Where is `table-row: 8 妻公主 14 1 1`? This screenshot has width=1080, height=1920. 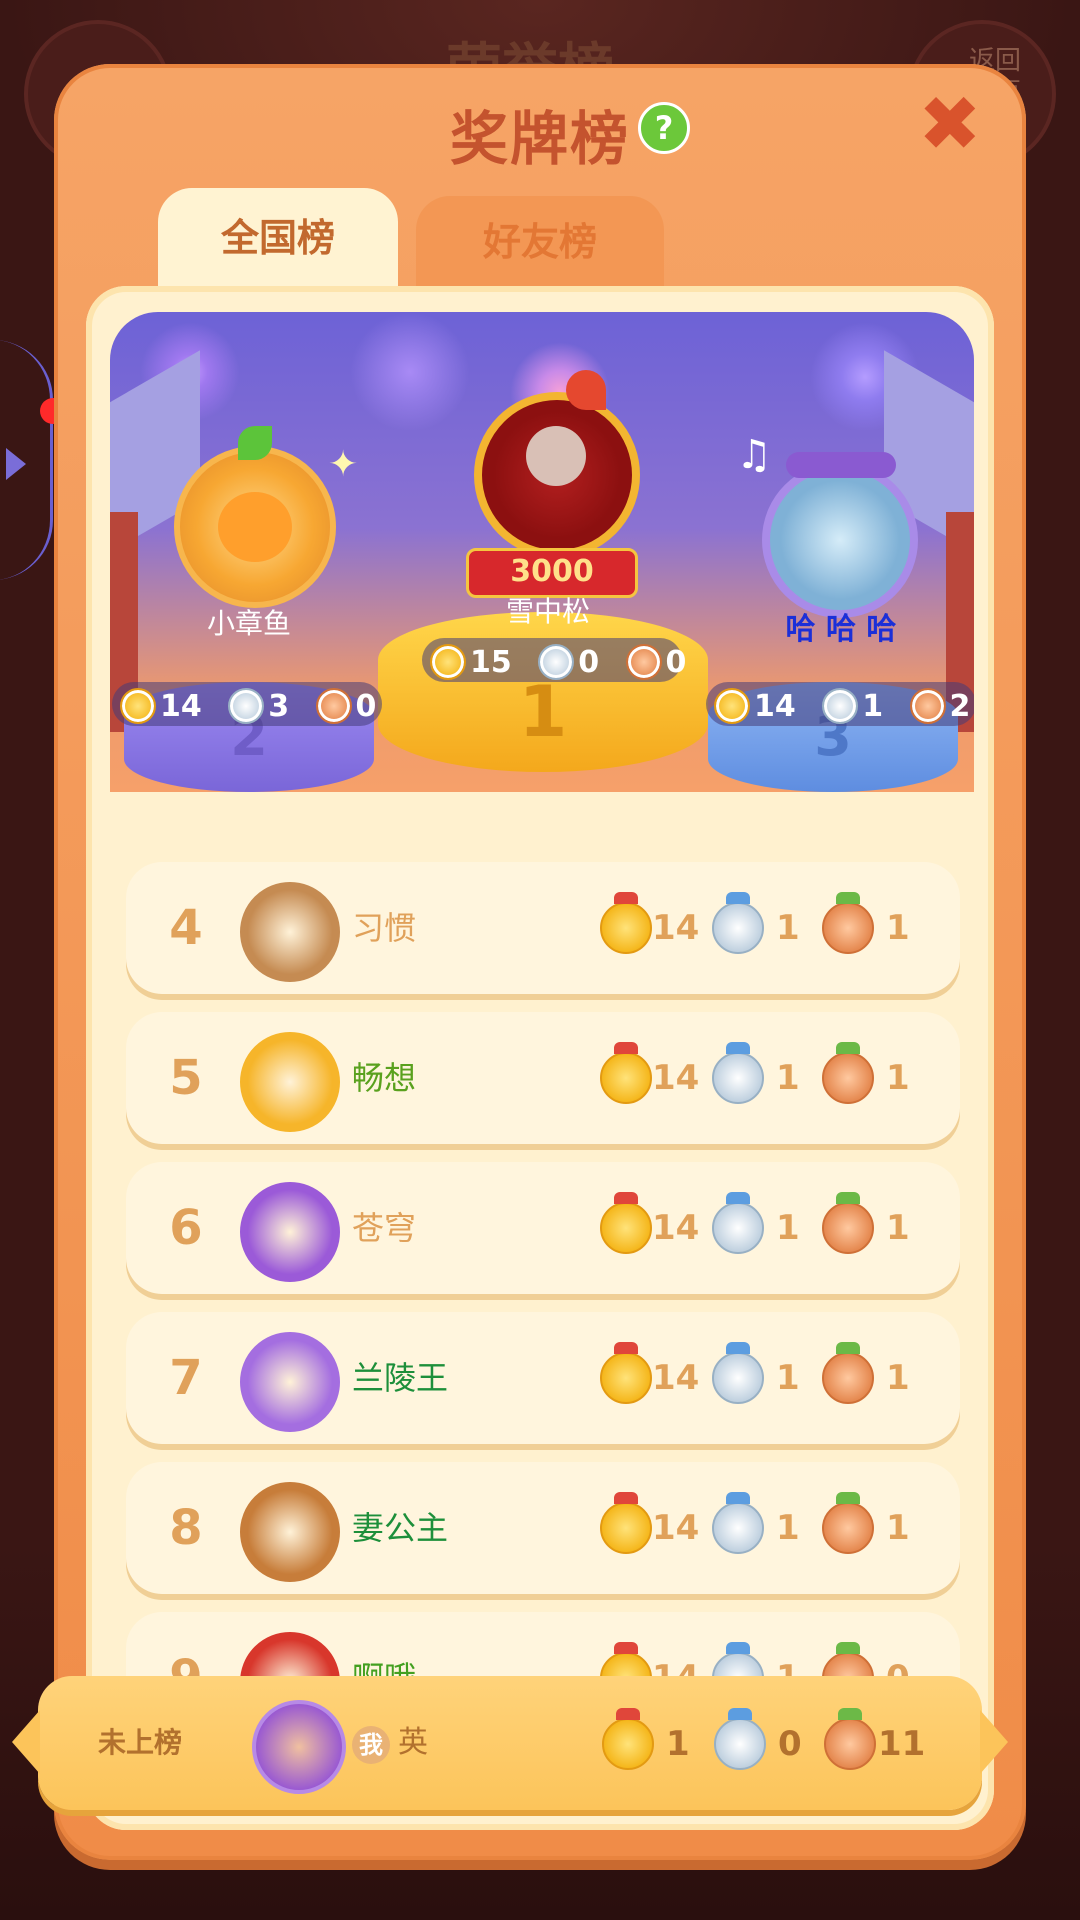
table-row: 8 妻公主 14 1 1 is located at coordinates (543, 1528).